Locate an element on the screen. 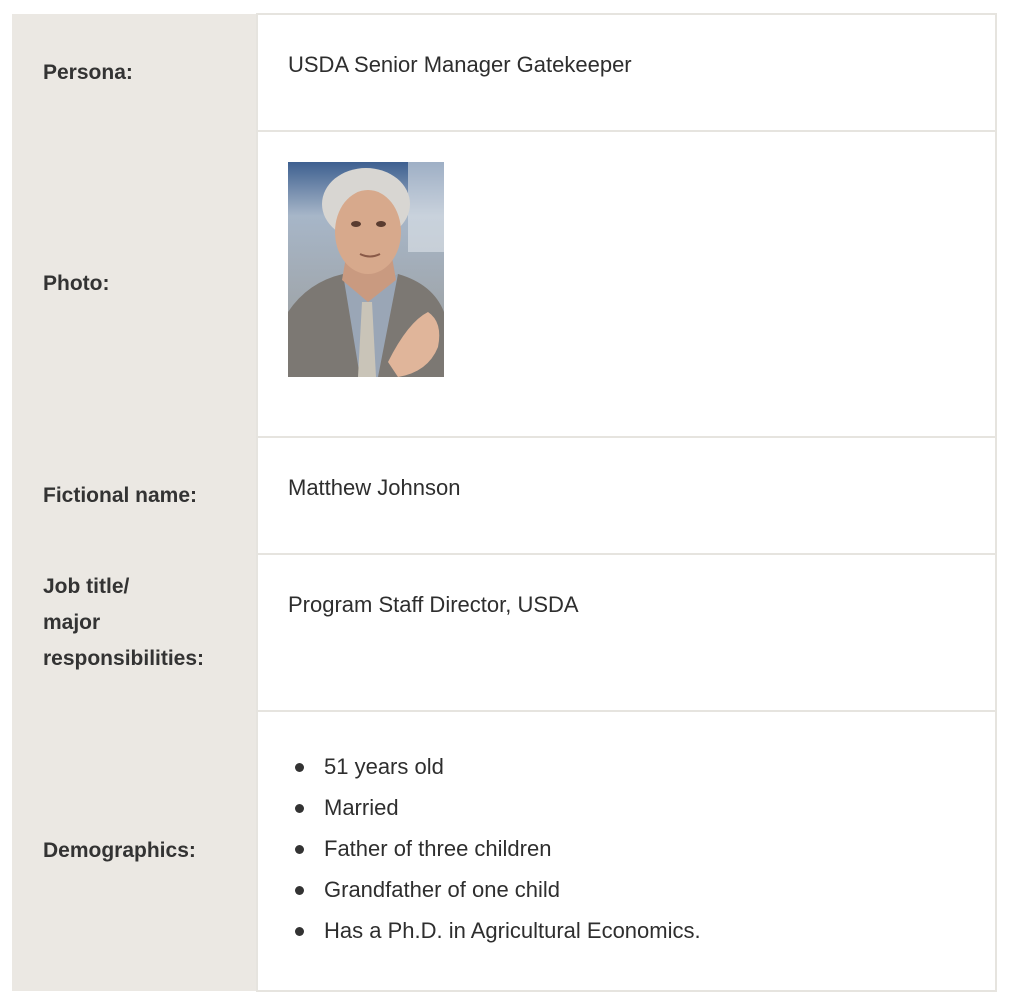 The height and width of the screenshot is (992, 1014). job-title-value: Program Staff Director, USDA is located at coordinates (433, 604).